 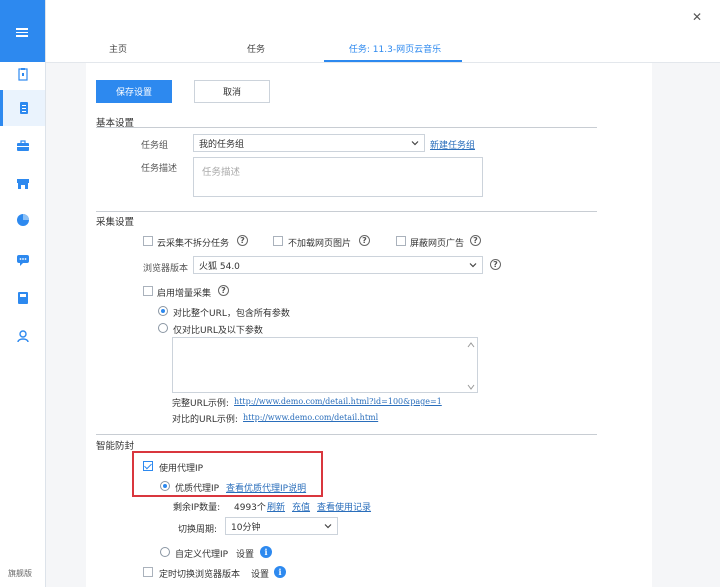 What do you see at coordinates (134, 91) in the screenshot?
I see `save-button: 保存设置` at bounding box center [134, 91].